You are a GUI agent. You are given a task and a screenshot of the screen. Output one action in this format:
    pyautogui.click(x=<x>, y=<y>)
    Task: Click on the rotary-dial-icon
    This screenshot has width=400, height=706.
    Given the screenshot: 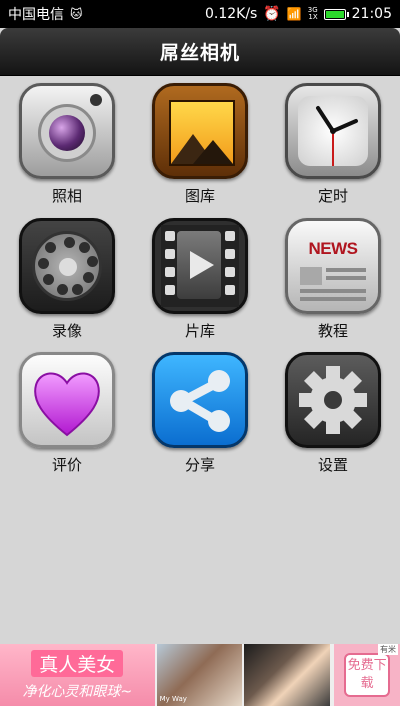 What is the action you would take?
    pyautogui.click(x=67, y=266)
    